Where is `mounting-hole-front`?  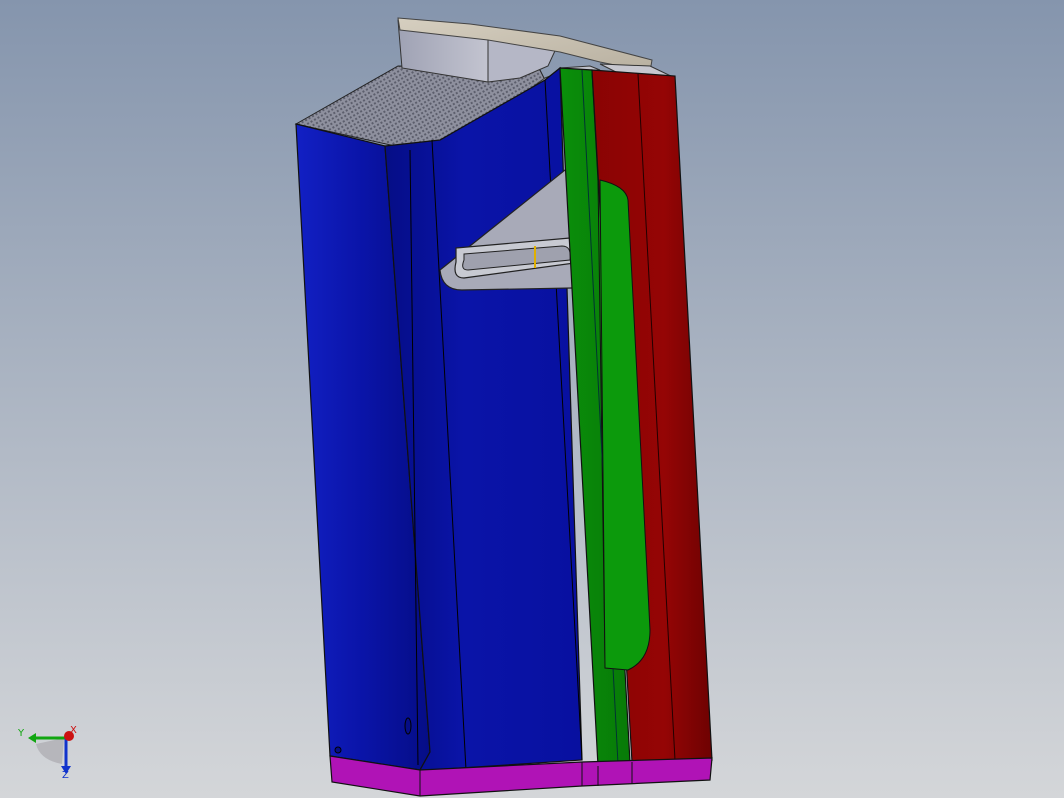 mounting-hole-front is located at coordinates (338, 750).